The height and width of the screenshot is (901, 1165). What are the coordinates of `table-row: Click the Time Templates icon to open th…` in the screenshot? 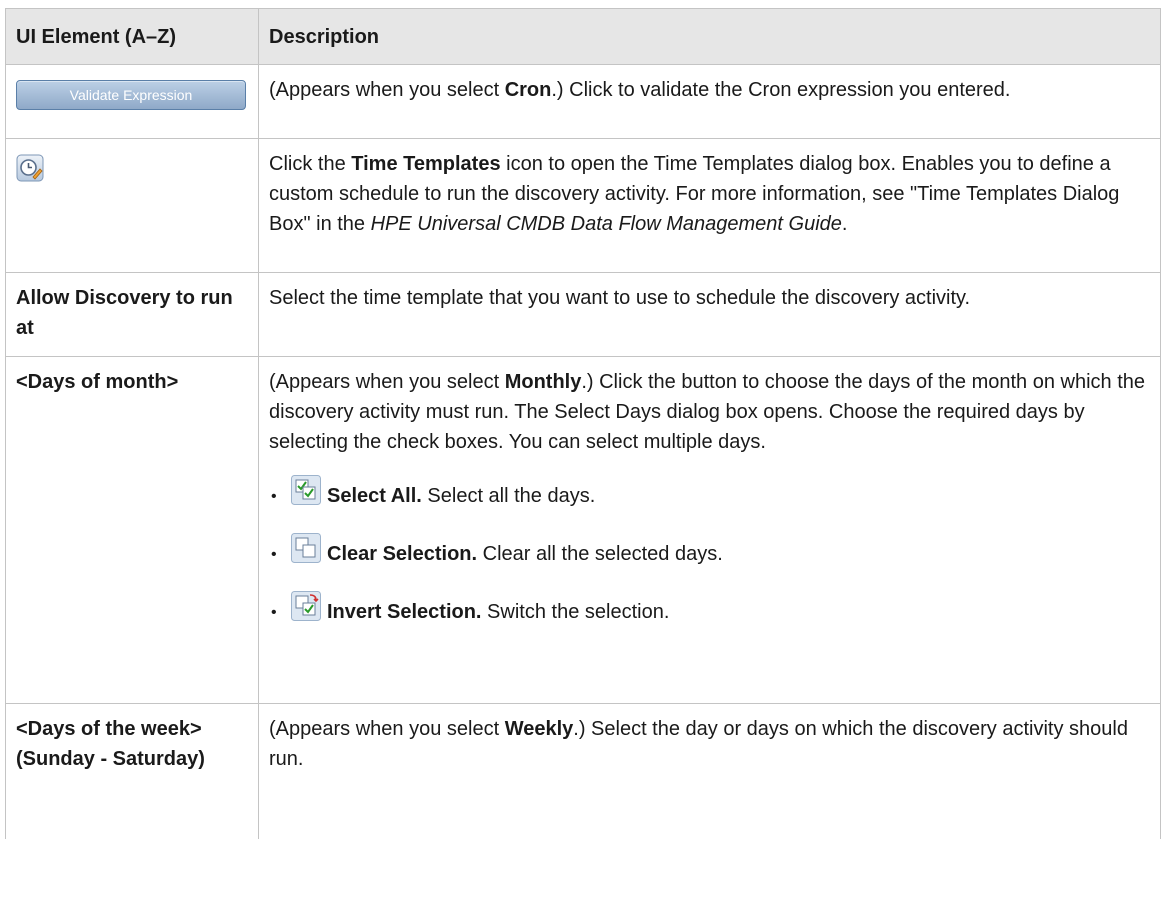 It's located at (583, 205).